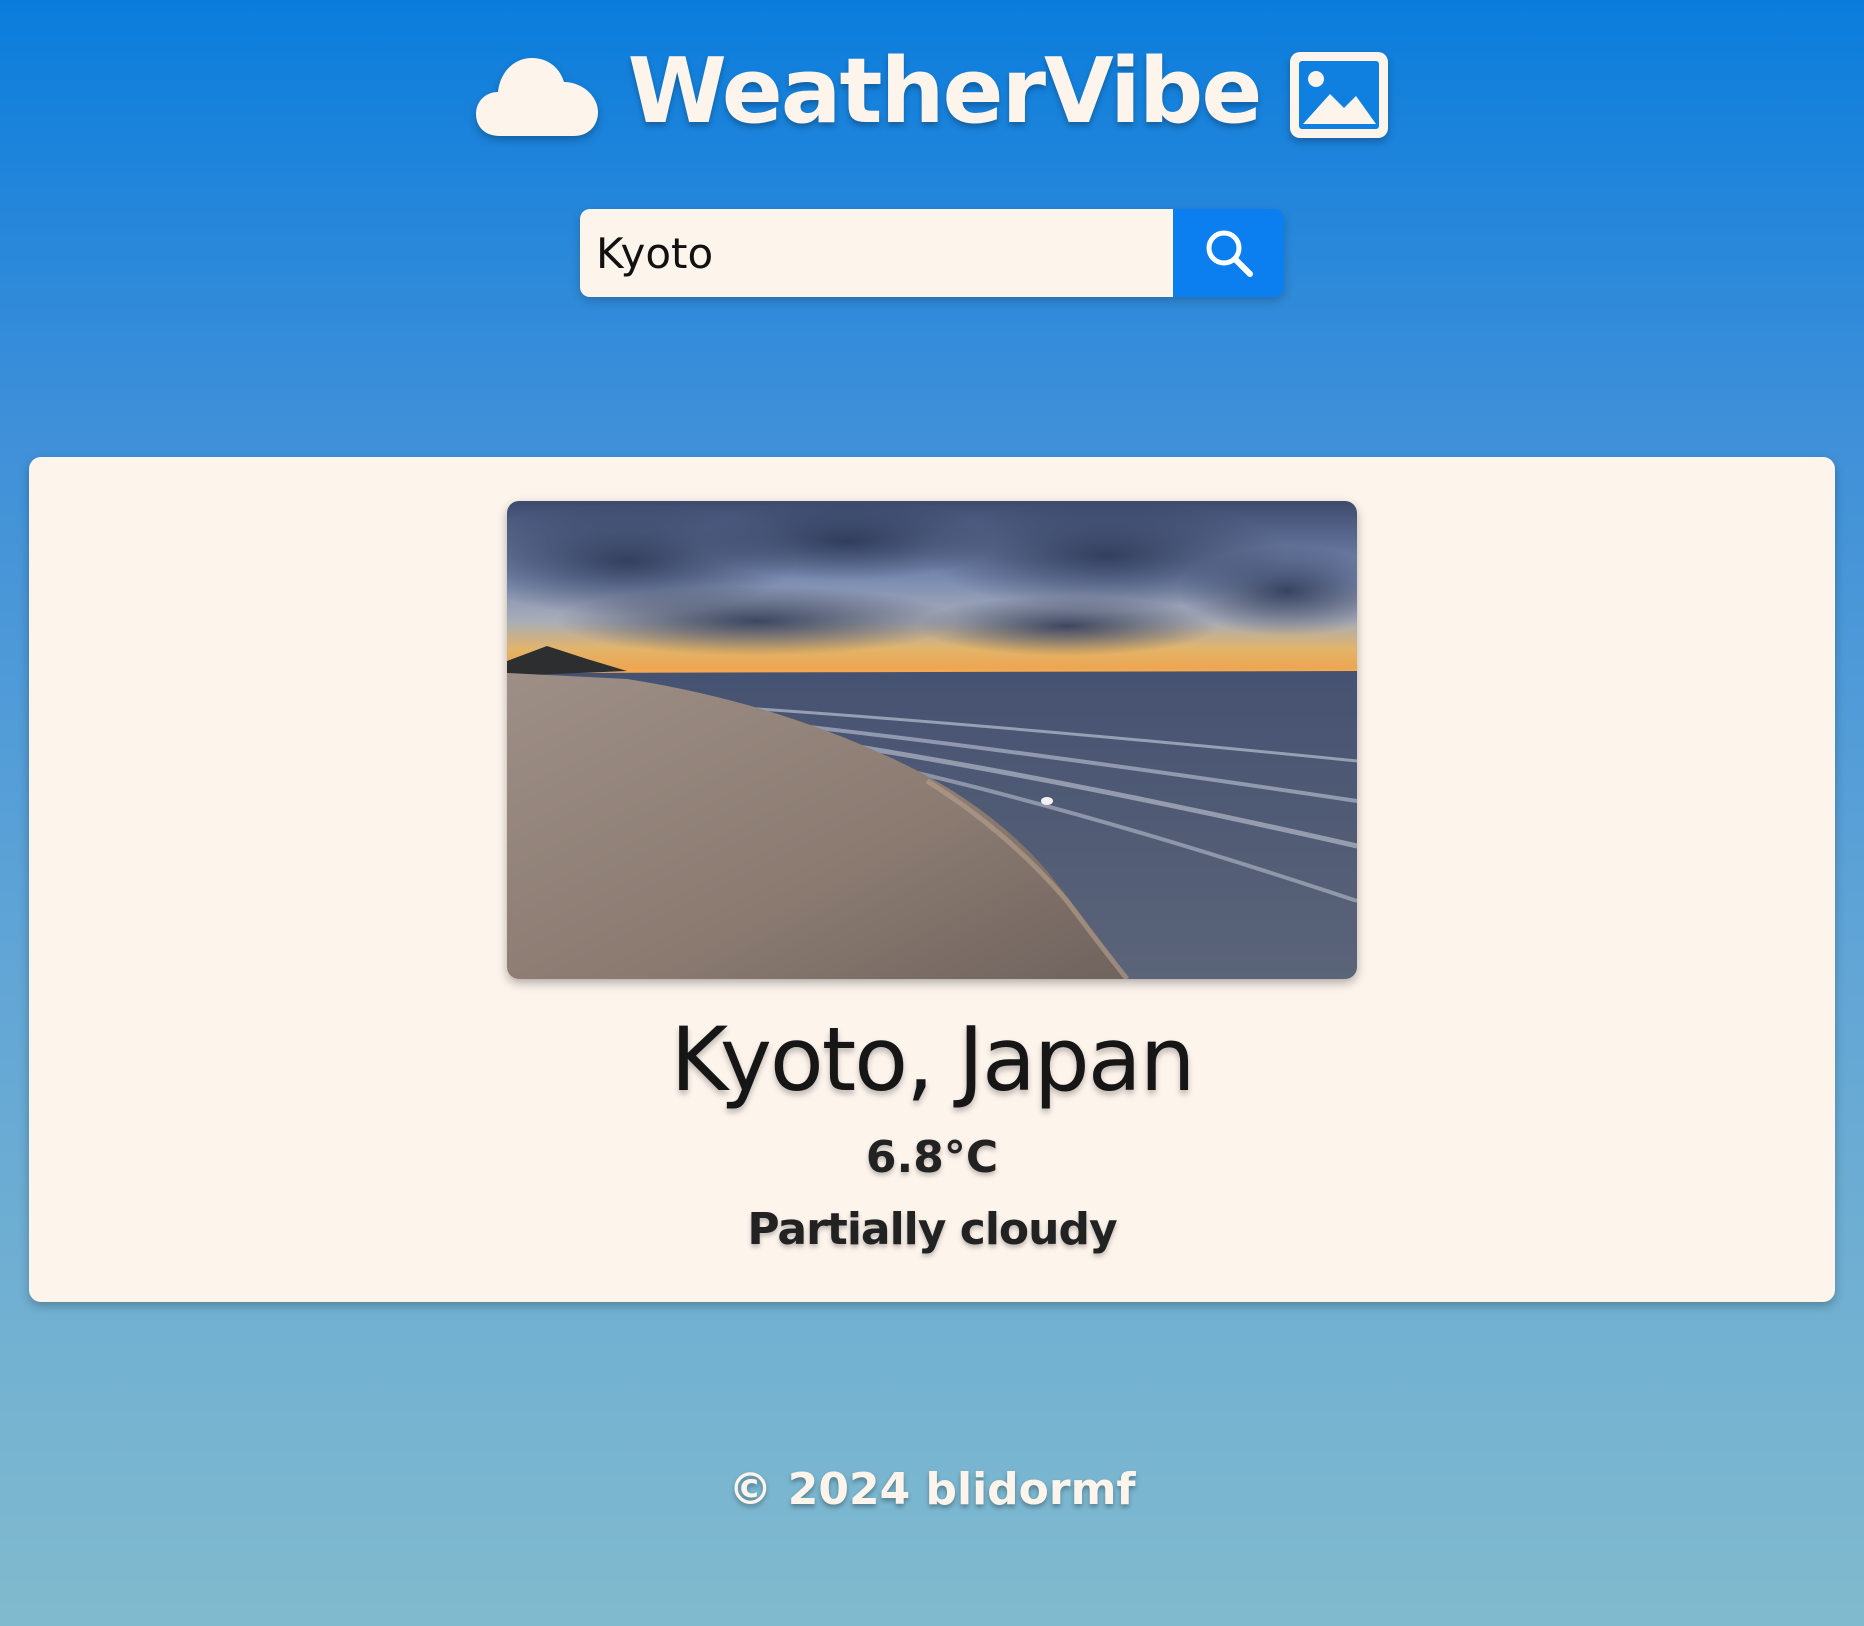 The height and width of the screenshot is (1626, 1864). I want to click on beach-sunset-image, so click(932, 740).